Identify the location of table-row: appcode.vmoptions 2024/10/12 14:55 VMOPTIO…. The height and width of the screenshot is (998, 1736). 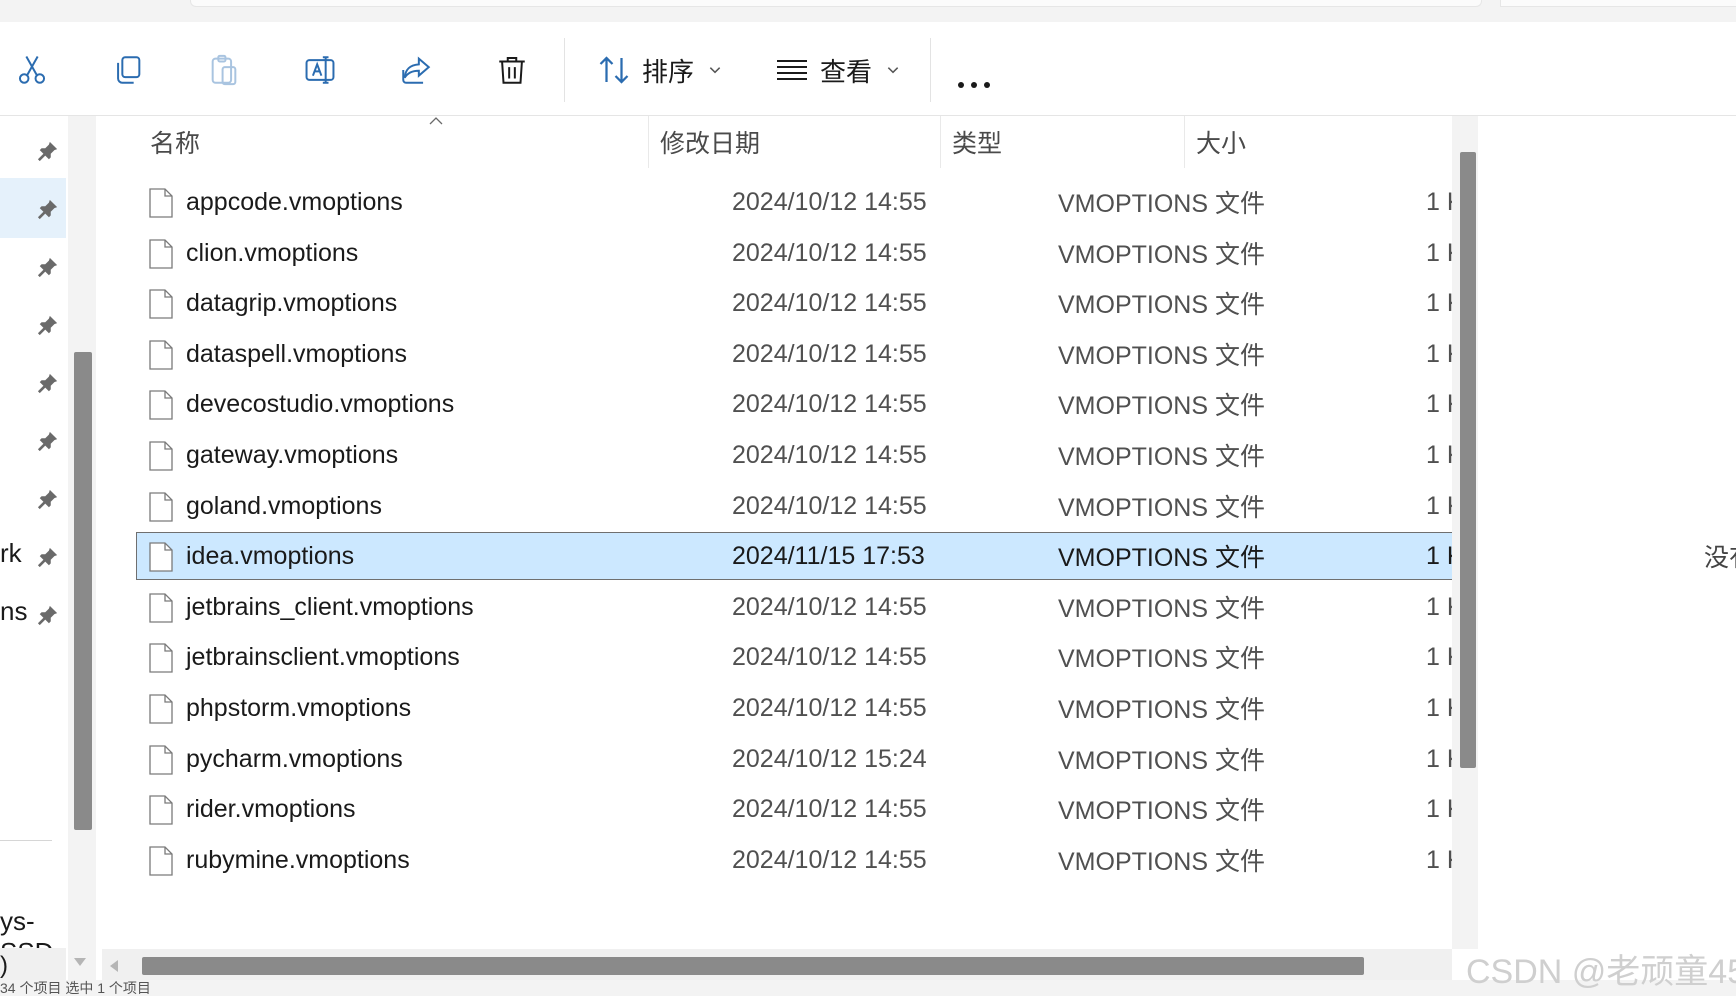
(795, 202).